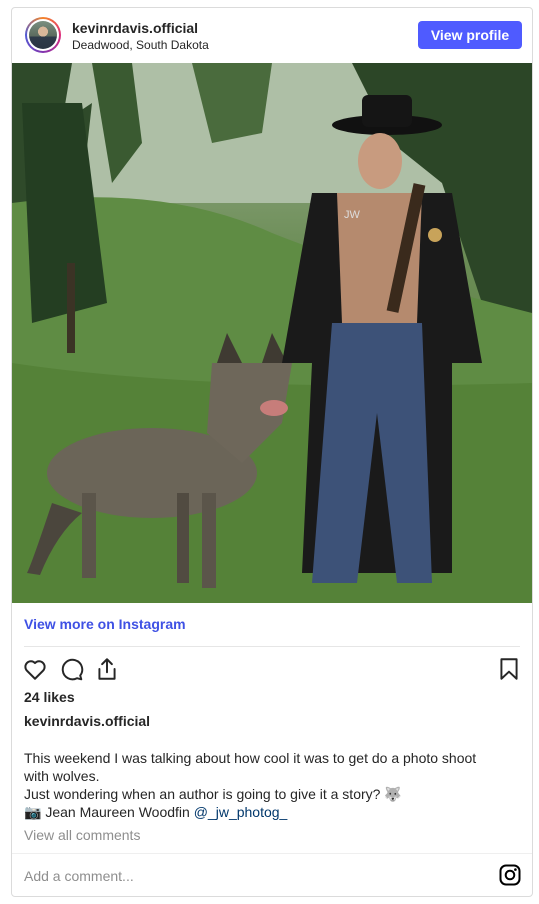  Describe the element at coordinates (82, 835) in the screenshot. I see `view-all-comments-link: View all comments` at that location.